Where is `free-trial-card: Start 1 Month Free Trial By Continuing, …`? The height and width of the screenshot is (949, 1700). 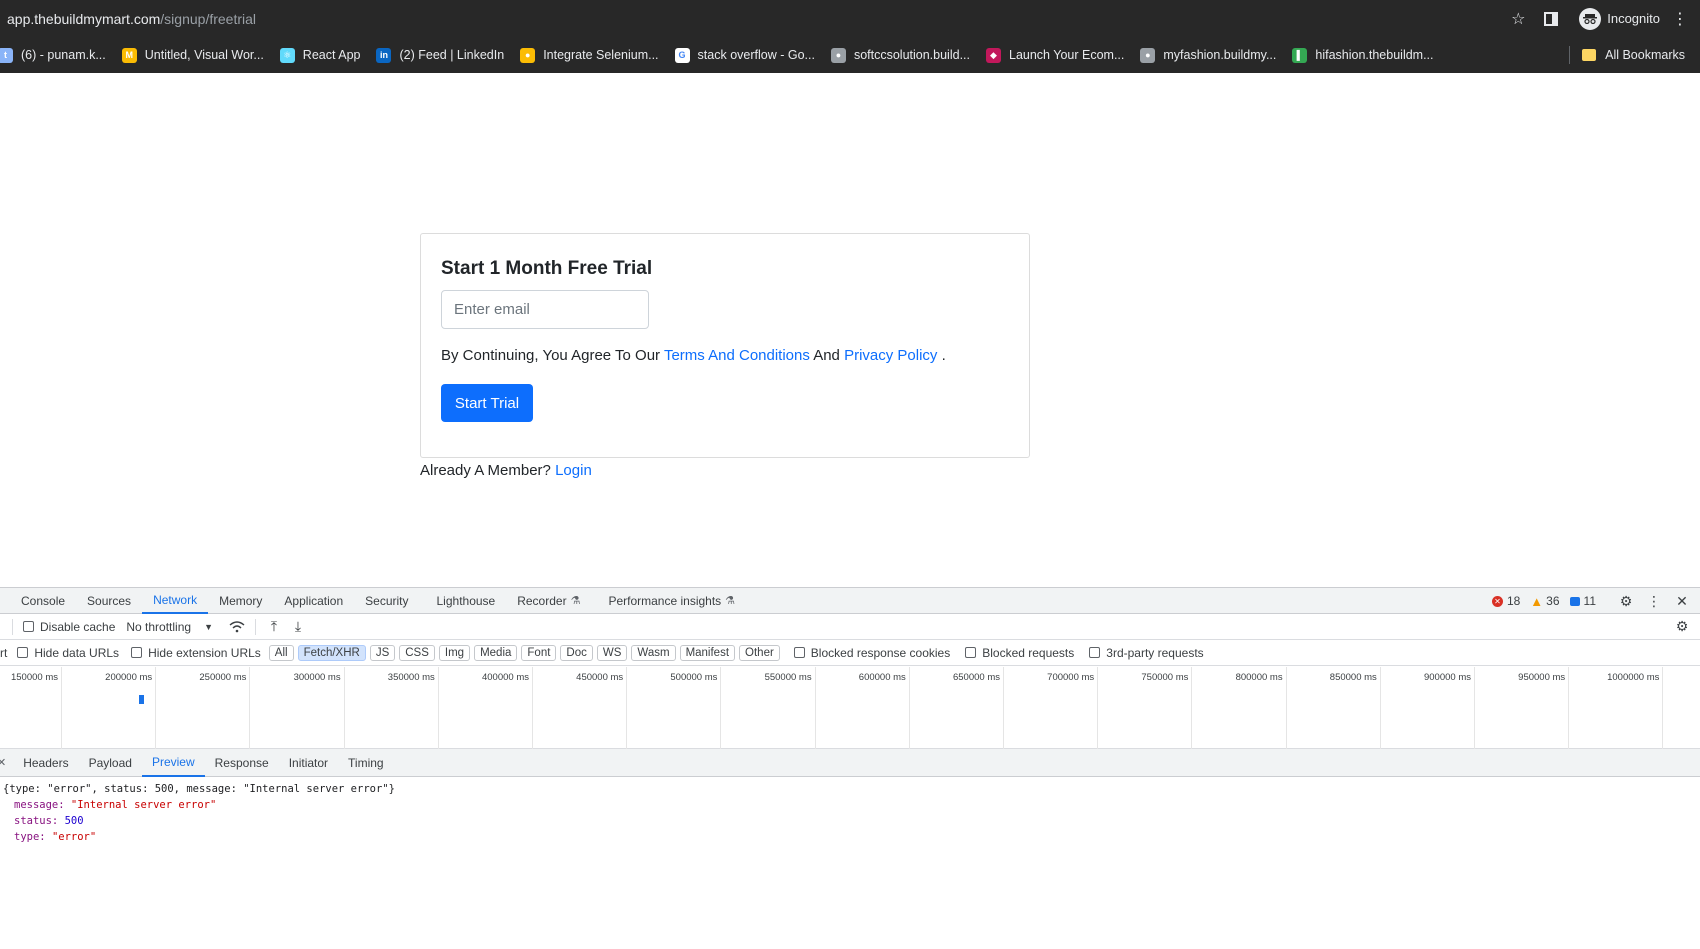
free-trial-card: Start 1 Month Free Trial By Continuing, … is located at coordinates (725, 345).